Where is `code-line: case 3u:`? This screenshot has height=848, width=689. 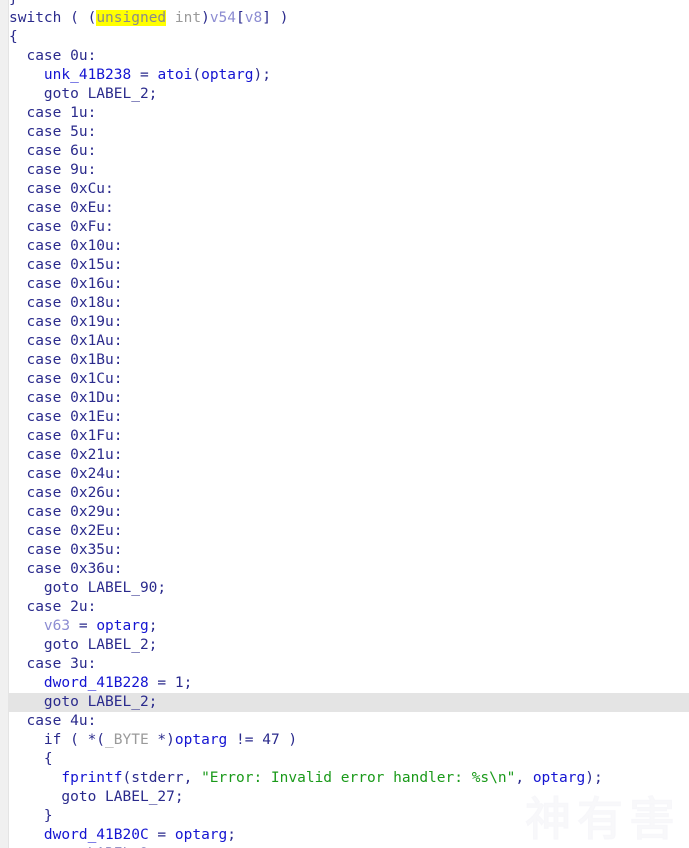
code-line: case 3u: is located at coordinates (349, 664).